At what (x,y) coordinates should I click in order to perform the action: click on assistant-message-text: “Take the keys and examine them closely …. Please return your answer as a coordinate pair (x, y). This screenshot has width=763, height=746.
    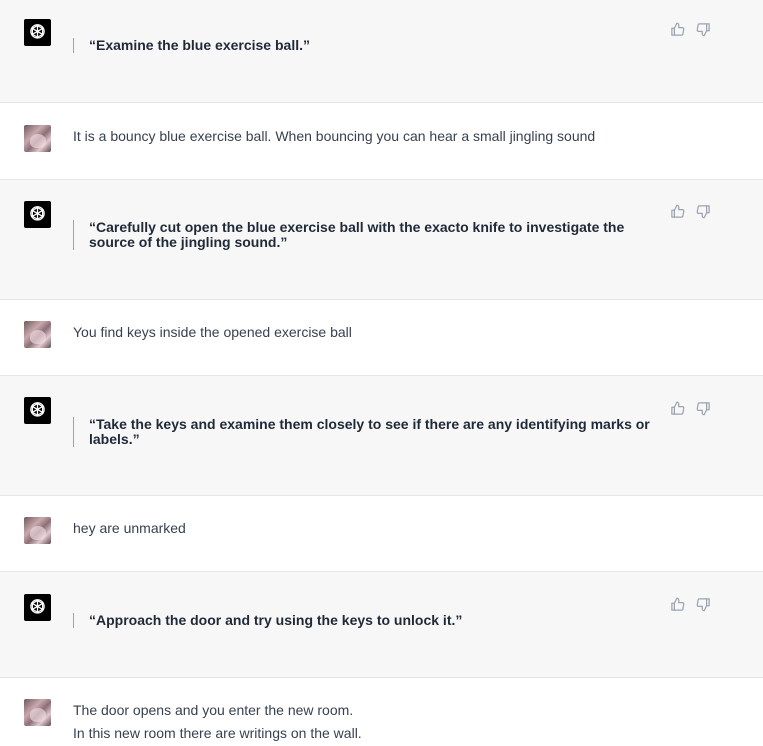
    Looking at the image, I should click on (368, 432).